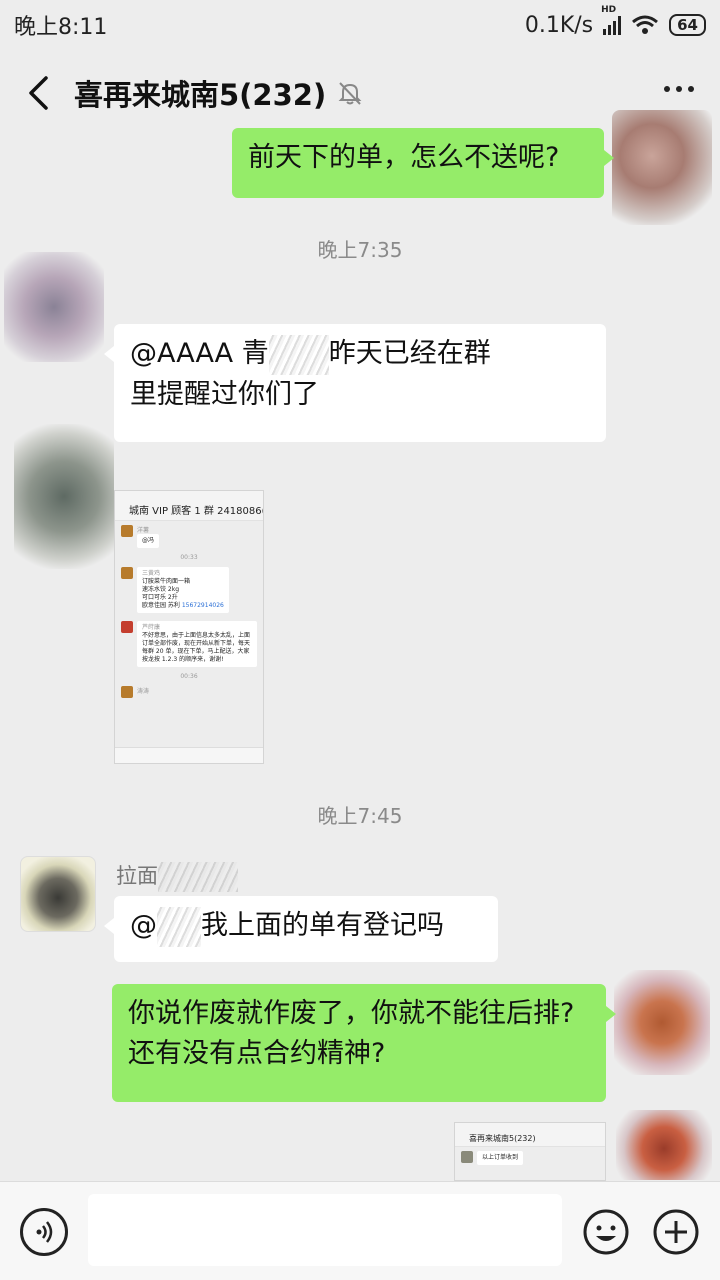 The width and height of the screenshot is (720, 1280). What do you see at coordinates (360, 250) in the screenshot?
I see `timestamp: 晚上7:35` at bounding box center [360, 250].